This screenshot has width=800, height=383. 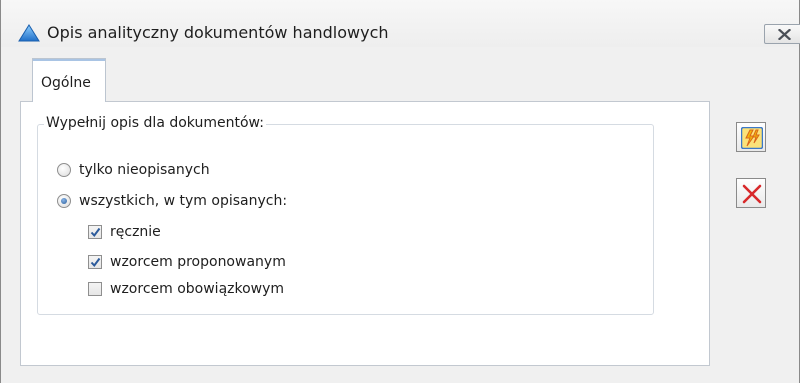 I want to click on radio-button-selected, so click(x=64, y=201).